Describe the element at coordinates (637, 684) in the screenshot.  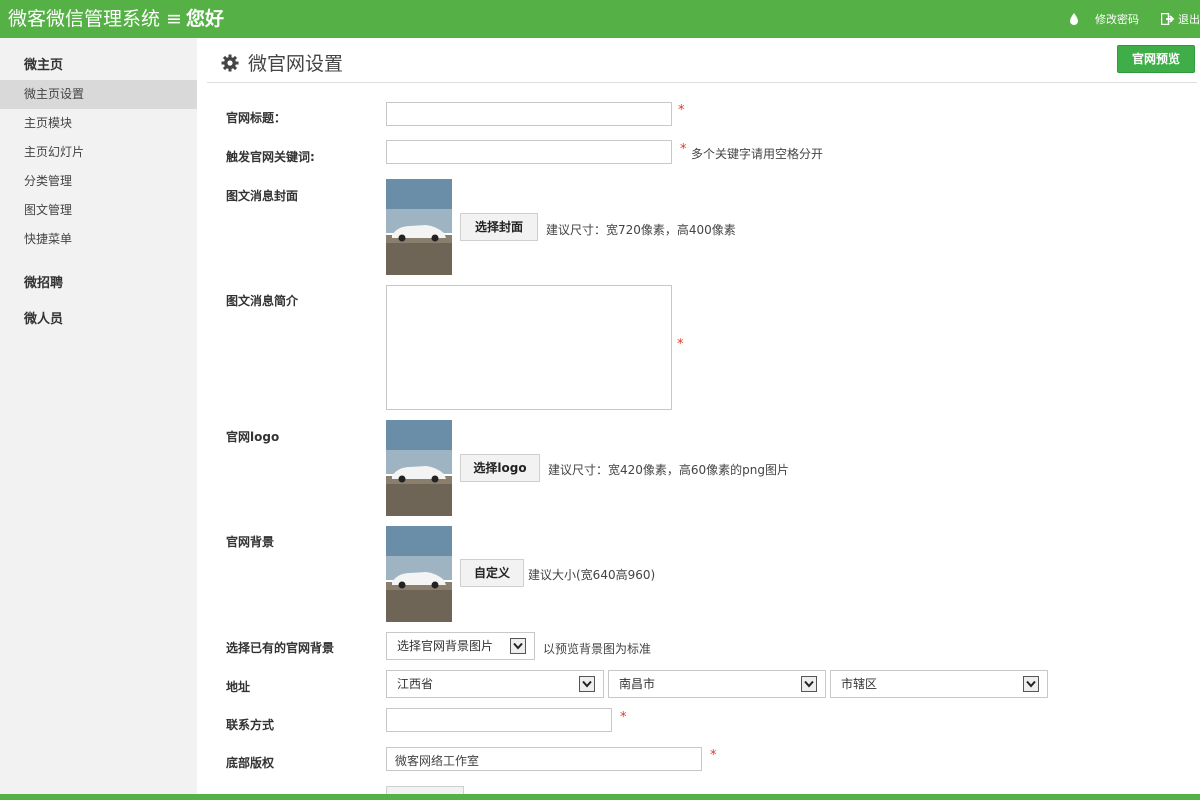
I see `city-selected: 南昌市` at that location.